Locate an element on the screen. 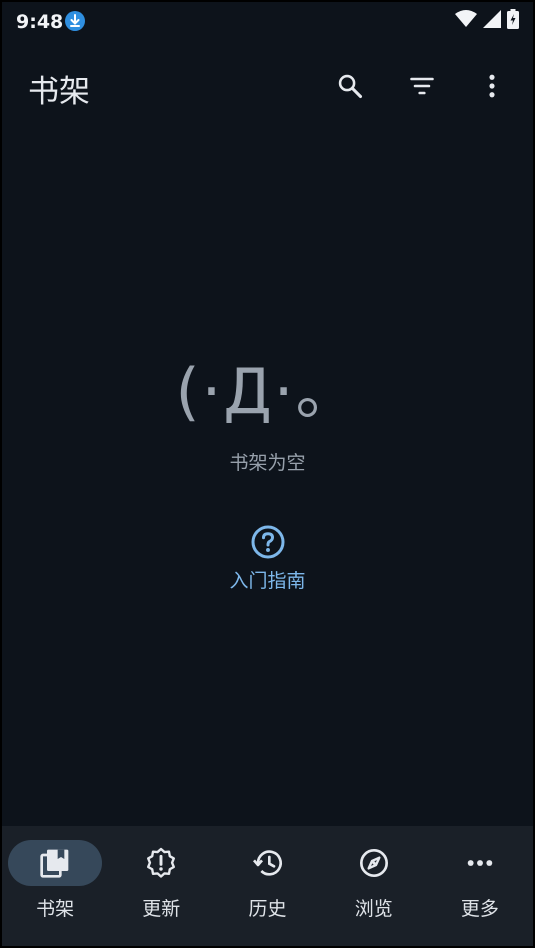  nav-label-library: 书架 is located at coordinates (55, 909).